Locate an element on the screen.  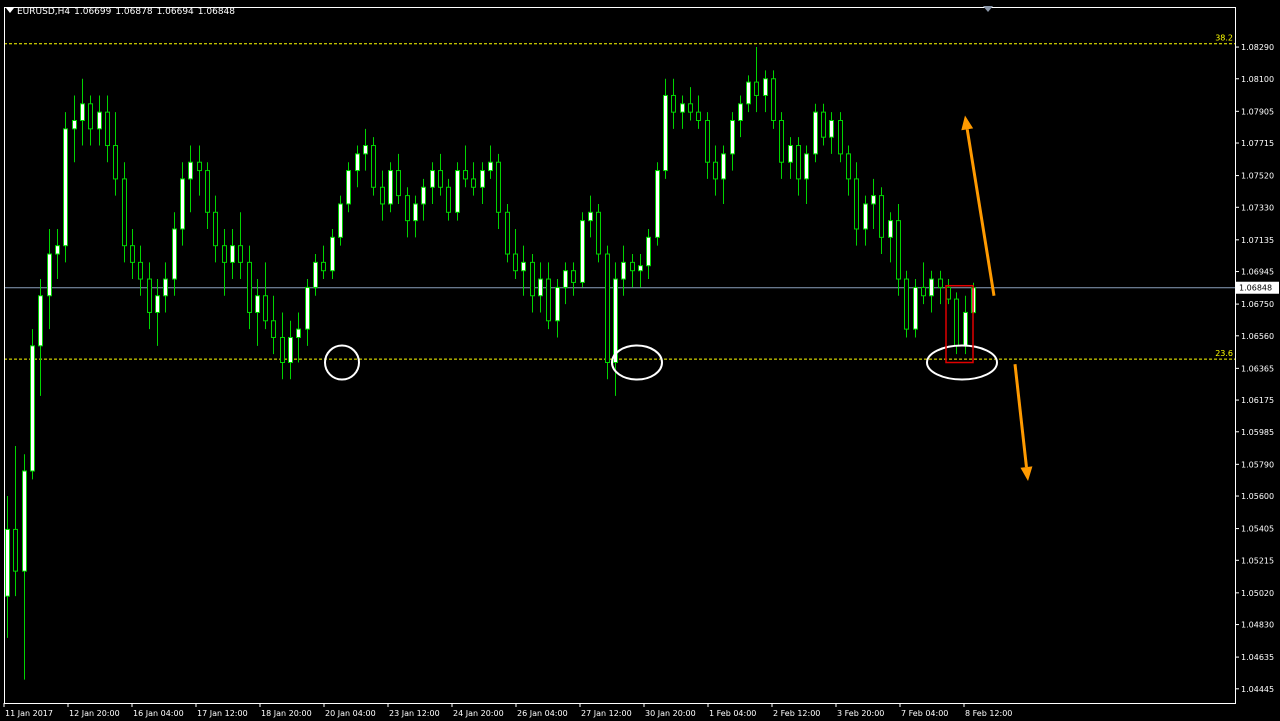
high-value: 1.06878 is located at coordinates (134, 12).